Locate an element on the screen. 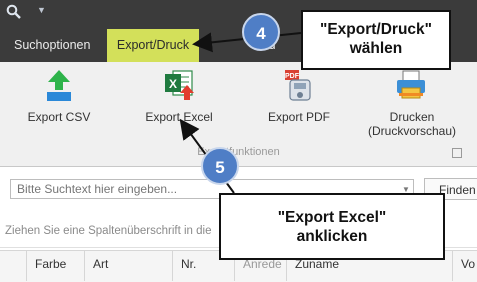  callout-4-line2: wählen is located at coordinates (376, 48).